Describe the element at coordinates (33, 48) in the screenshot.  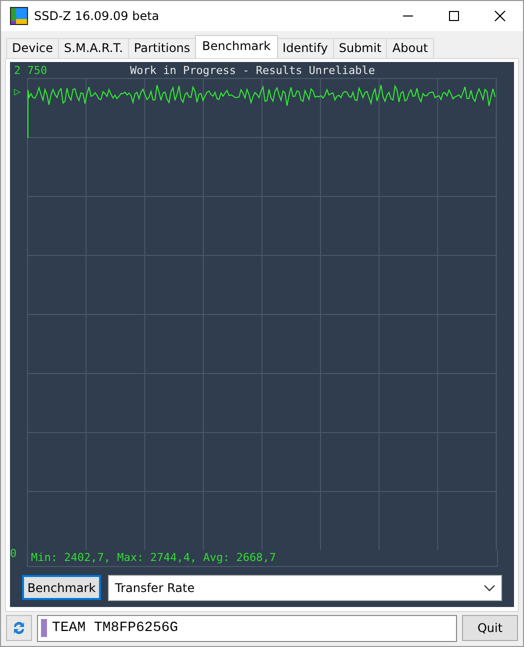
I see `tab: Device` at that location.